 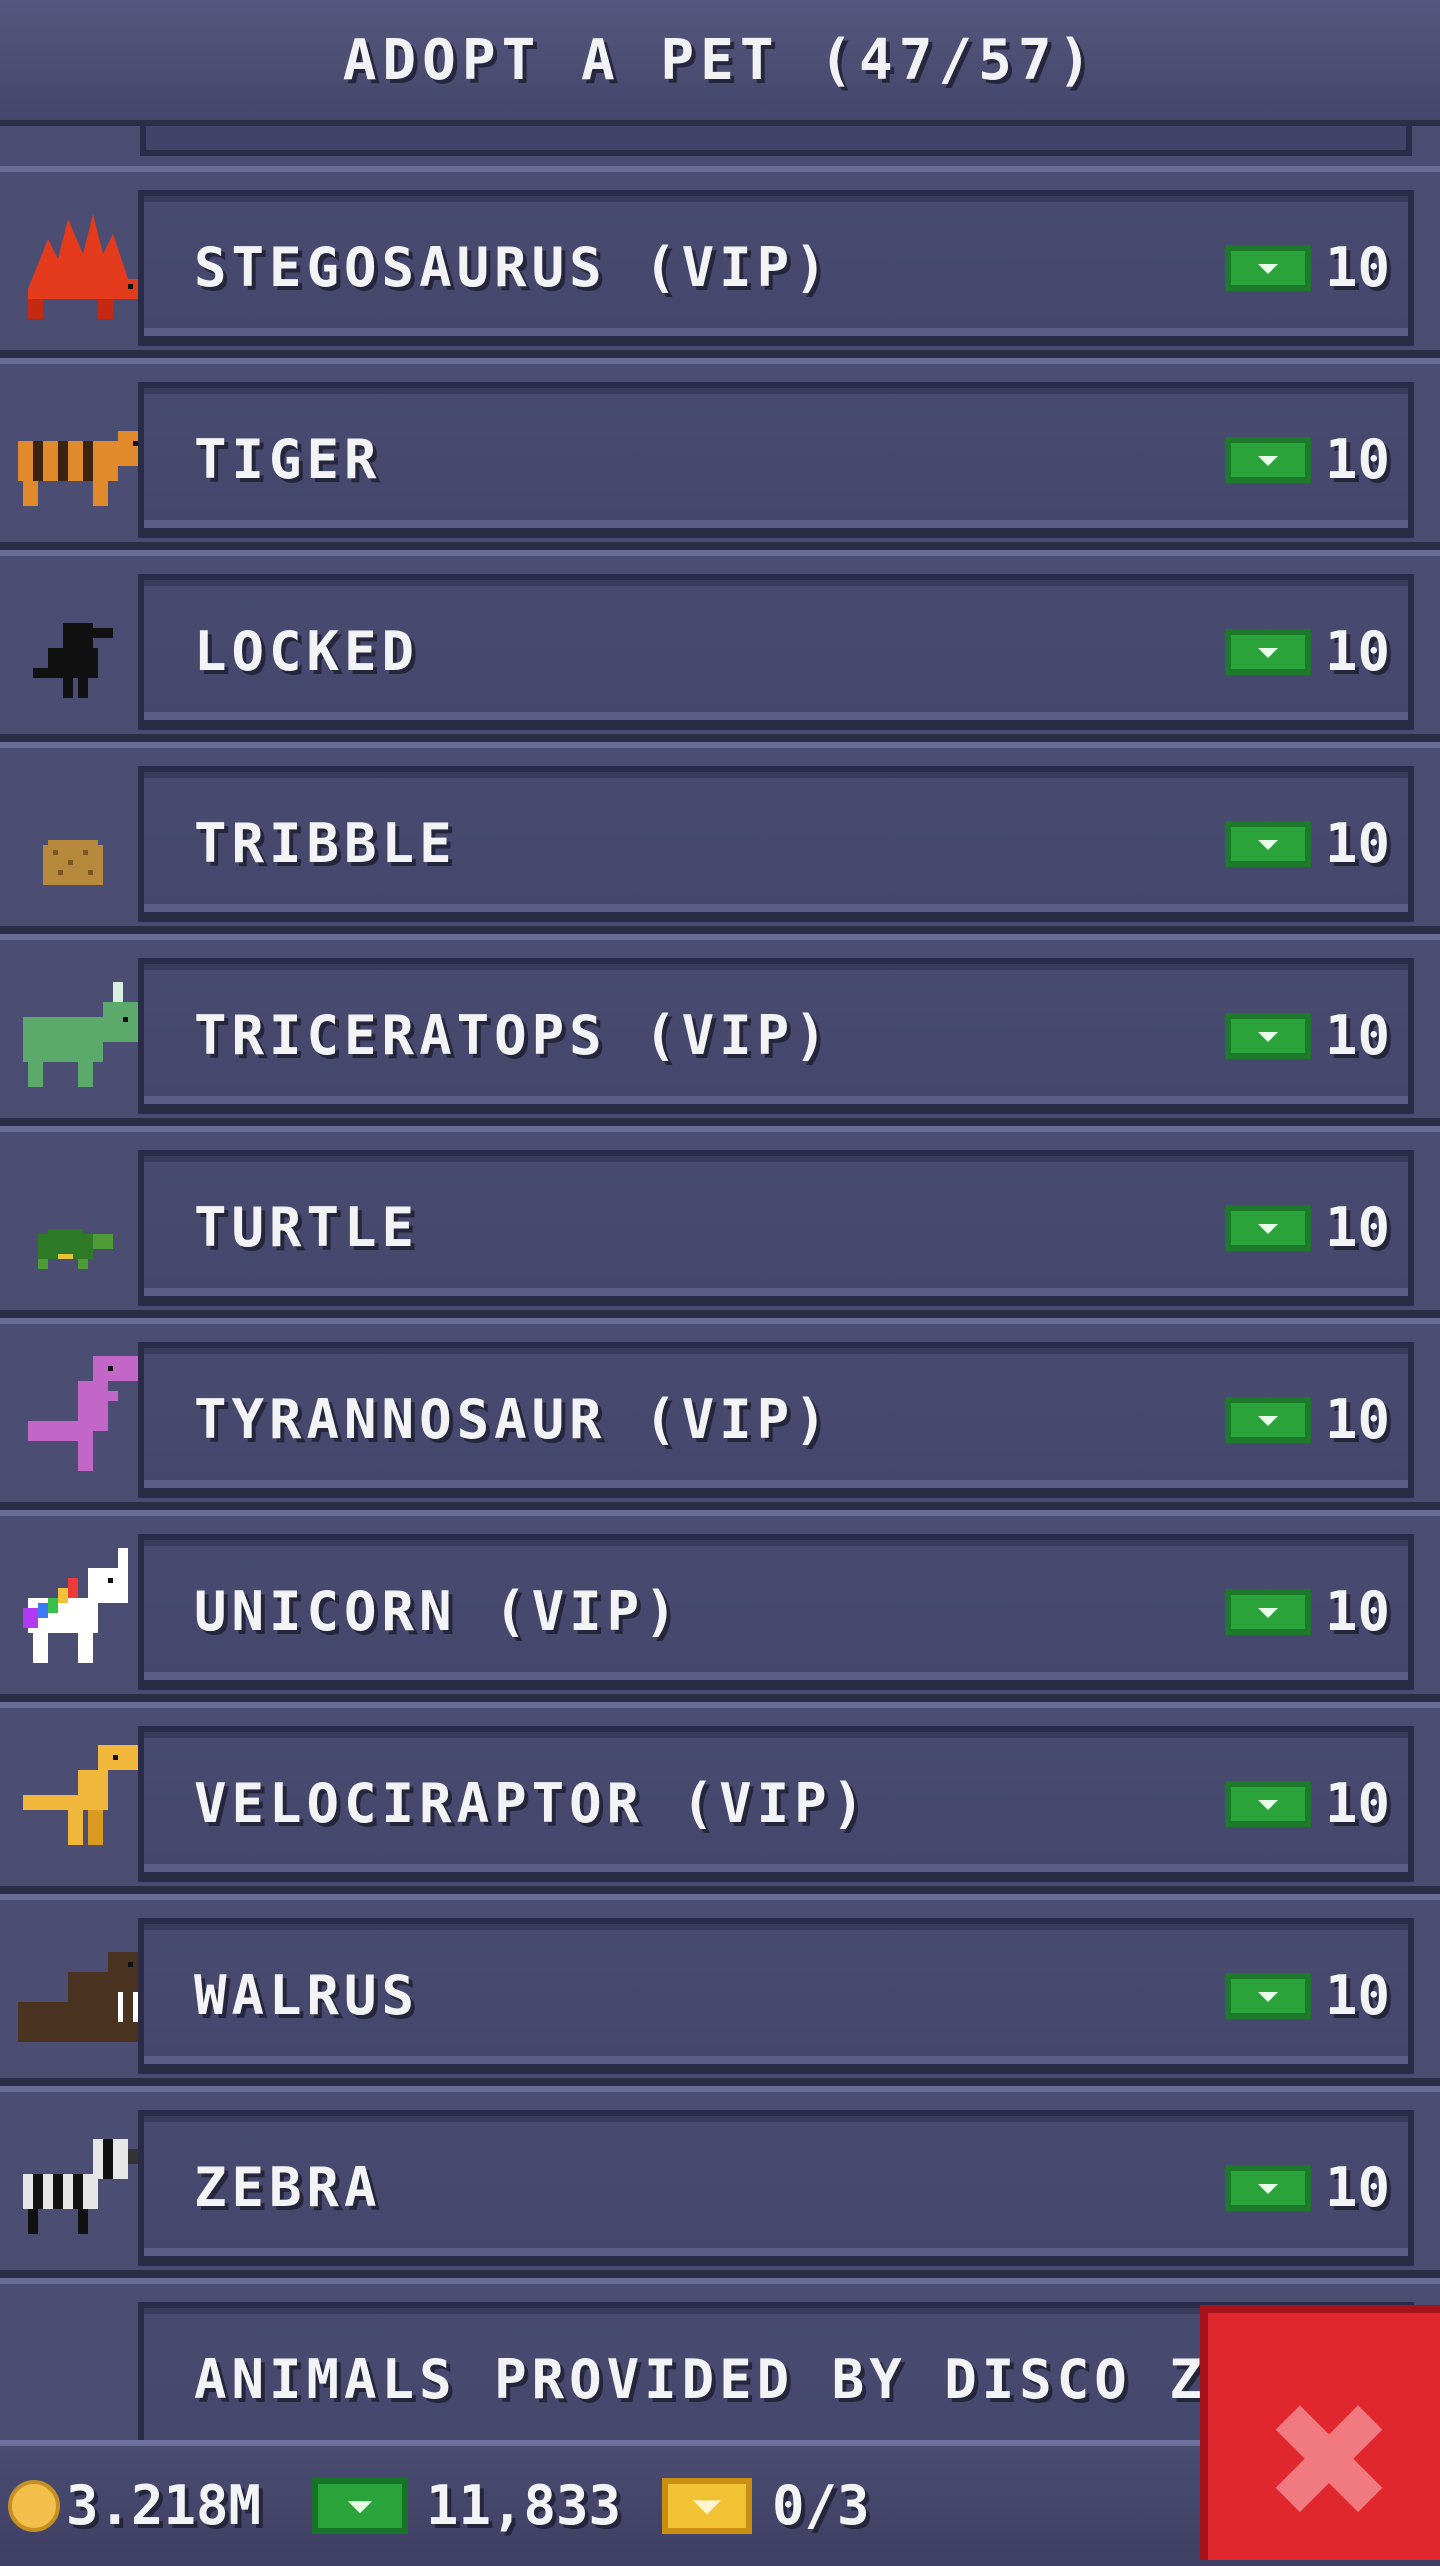 I want to click on adopt-pet-button: TYRANNOSAUR (VIP) 10, so click(x=776, y=1420).